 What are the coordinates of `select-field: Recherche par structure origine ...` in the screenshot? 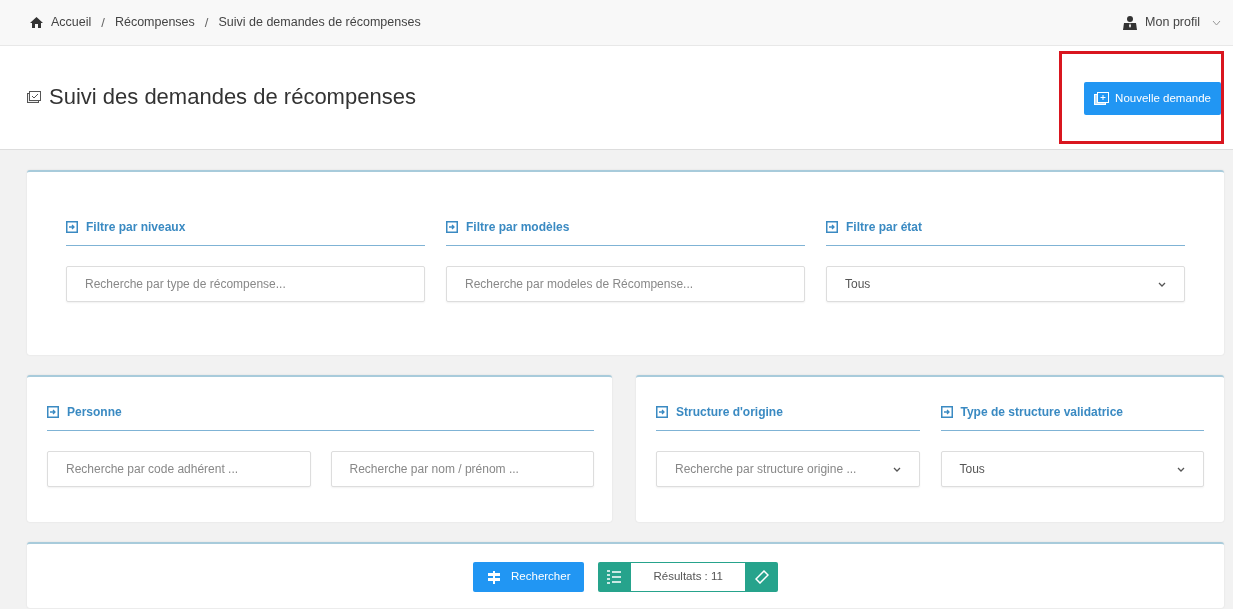 It's located at (788, 469).